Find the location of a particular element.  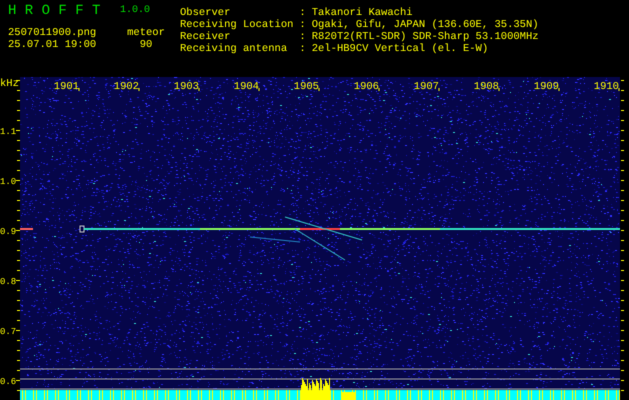

timestamp: 25.07.01 19:00 is located at coordinates (53, 46).